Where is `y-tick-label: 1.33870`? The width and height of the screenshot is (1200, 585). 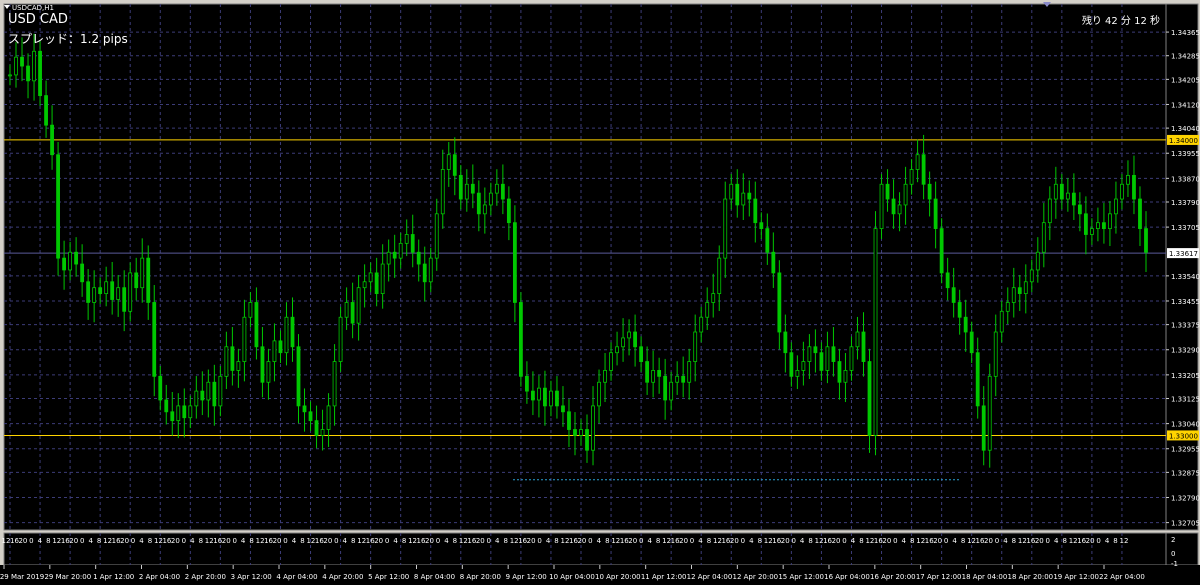 y-tick-label: 1.33870 is located at coordinates (1185, 179).